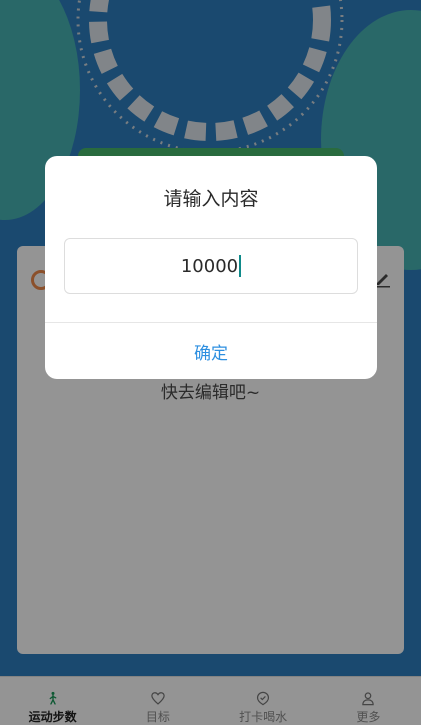  I want to click on dialog-title: 请输入内容, so click(211, 199).